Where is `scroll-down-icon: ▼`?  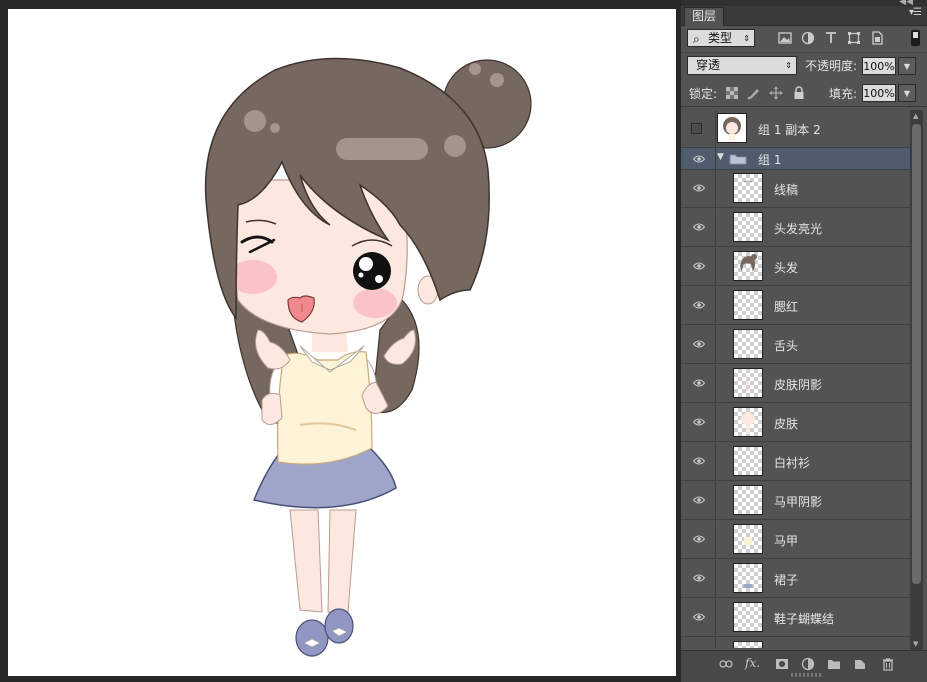
scroll-down-icon: ▼ is located at coordinates (915, 644).